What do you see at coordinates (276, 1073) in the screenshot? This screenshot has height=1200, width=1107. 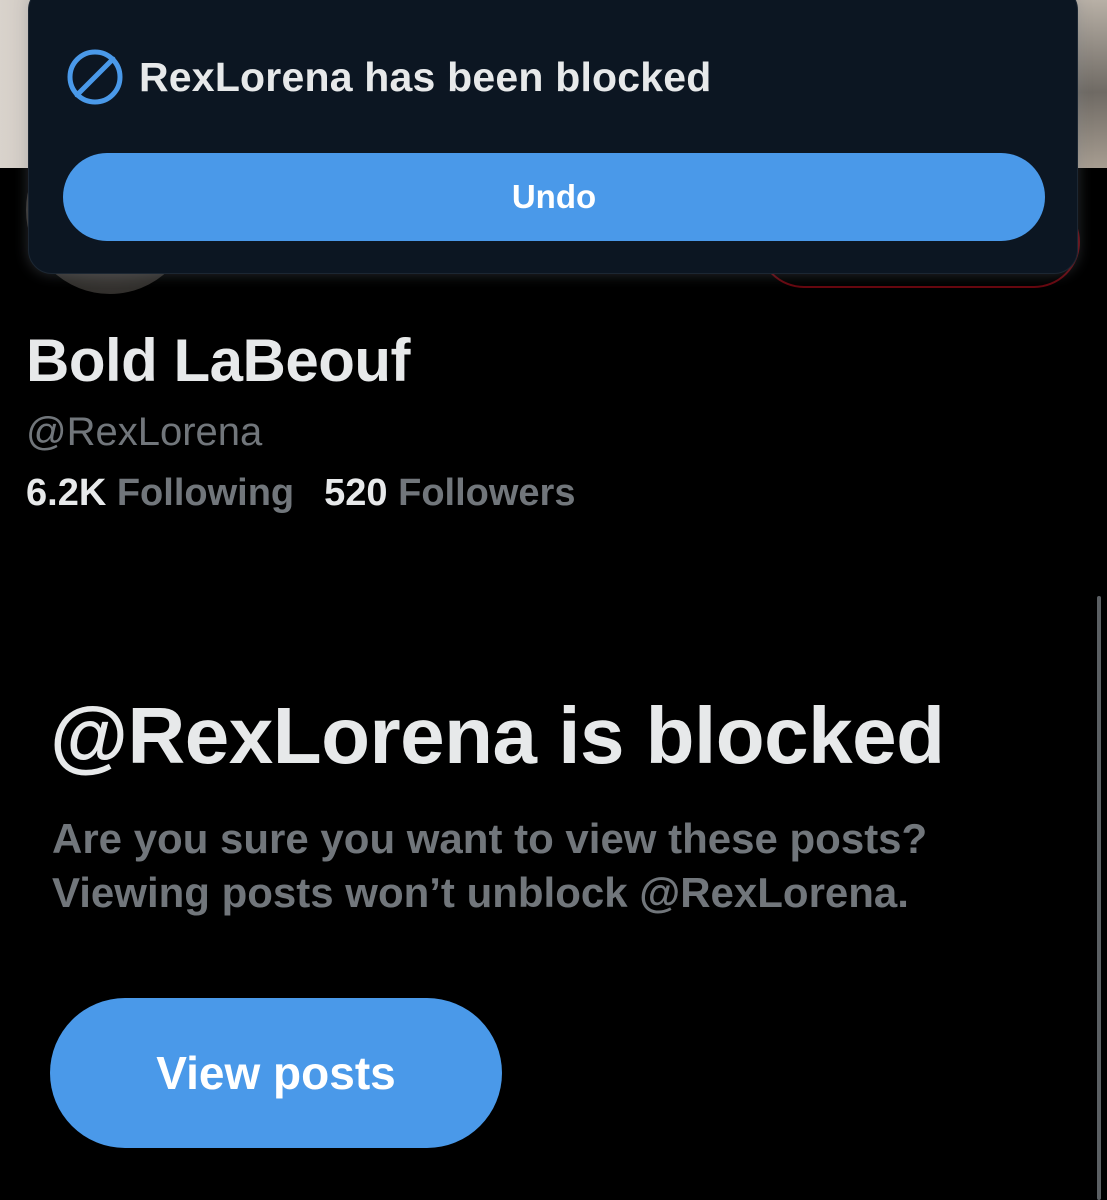 I see `view-posts-button: View posts` at bounding box center [276, 1073].